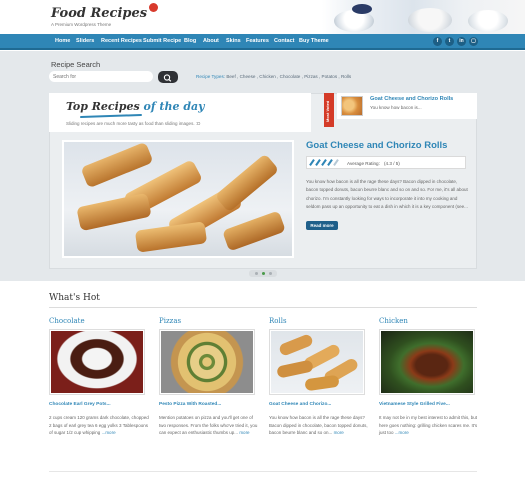 This screenshot has width=525, height=486. I want to click on nav-about: About, so click(211, 41).